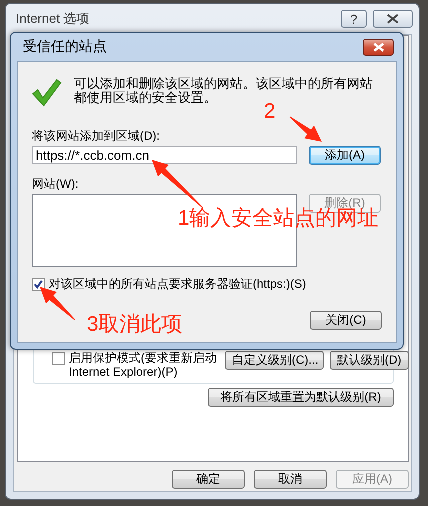  I want to click on checkbox-label: 启用保护模式(要求重新启动 Internet Explorer)(P), so click(143, 365).